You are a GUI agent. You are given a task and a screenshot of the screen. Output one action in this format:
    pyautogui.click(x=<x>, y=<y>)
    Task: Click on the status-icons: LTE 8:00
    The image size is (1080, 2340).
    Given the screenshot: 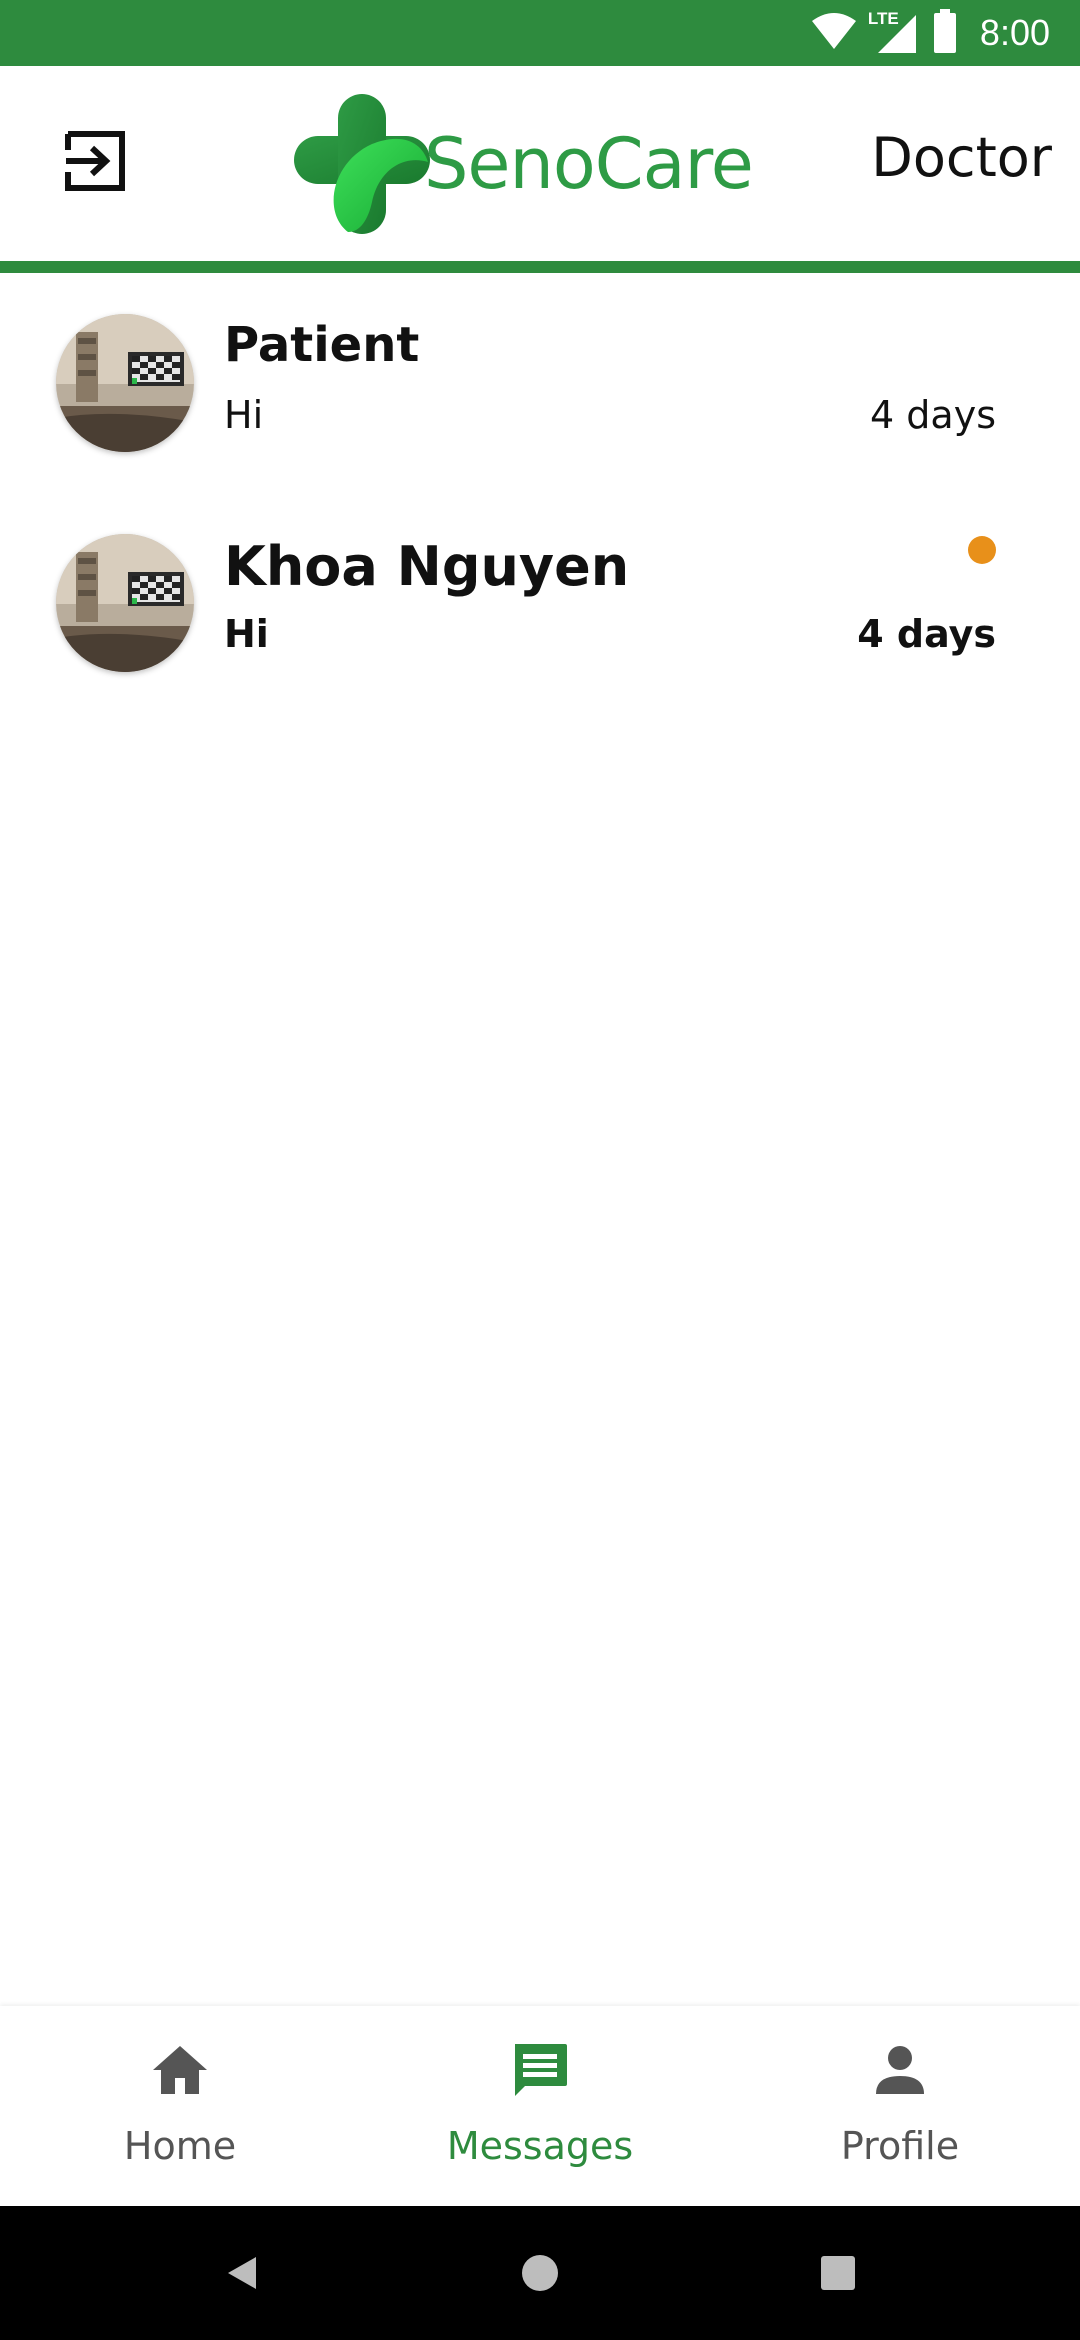 What is the action you would take?
    pyautogui.click(x=930, y=33)
    